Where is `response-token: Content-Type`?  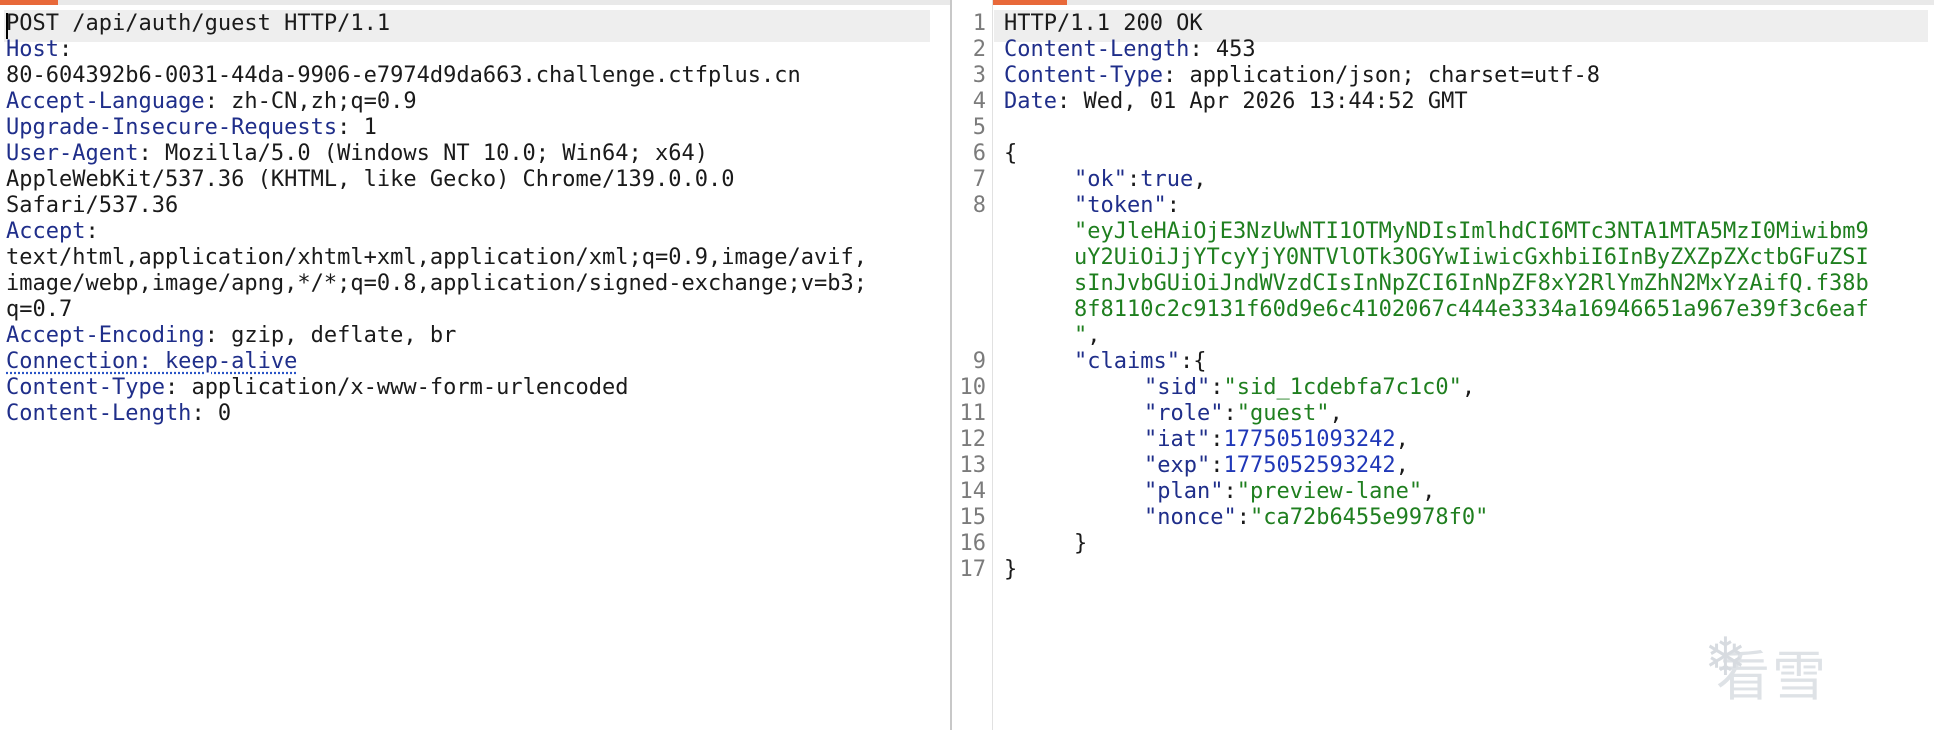 response-token: Content-Type is located at coordinates (1083, 75).